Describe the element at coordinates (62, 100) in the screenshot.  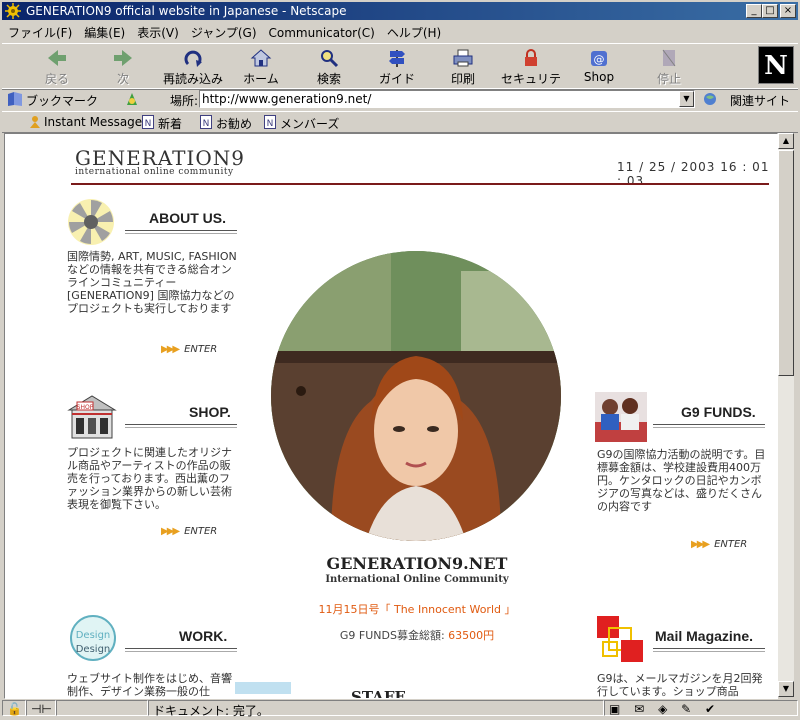
I see `bookmarks-button: ブックマーク` at that location.